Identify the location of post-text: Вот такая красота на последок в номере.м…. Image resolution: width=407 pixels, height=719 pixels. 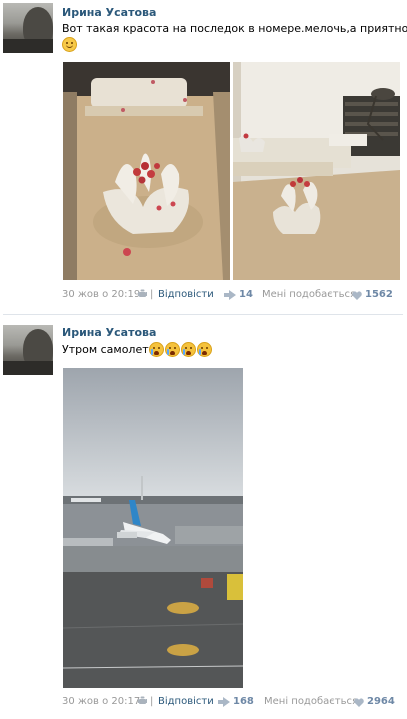
(234, 37).